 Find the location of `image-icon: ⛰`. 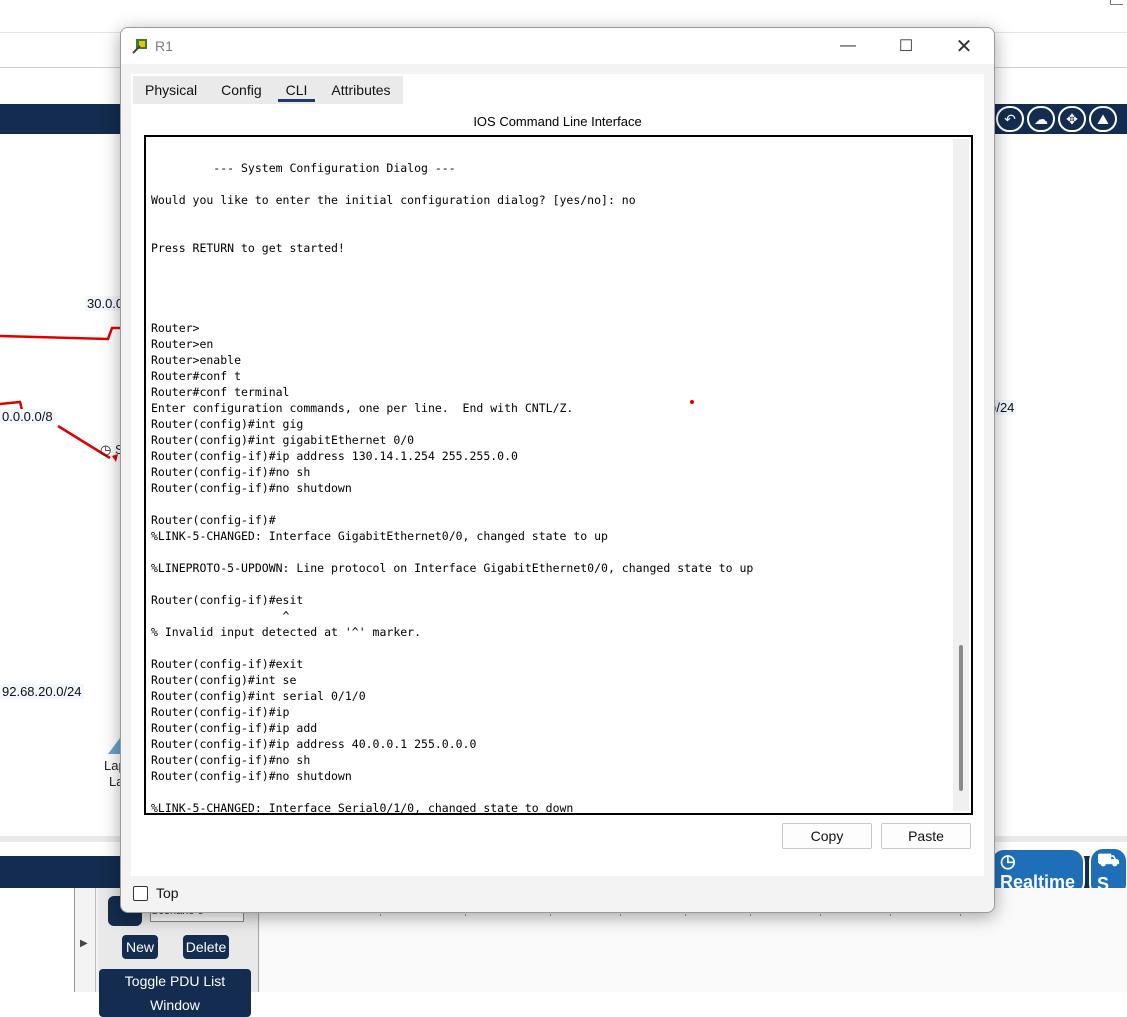

image-icon: ⛰ is located at coordinates (1103, 119).